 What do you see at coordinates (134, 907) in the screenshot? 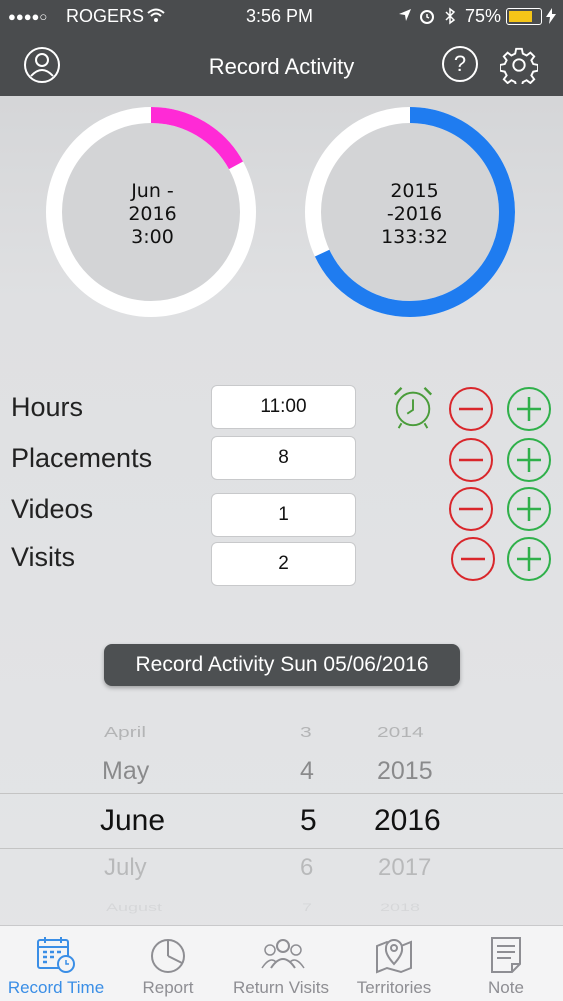
I see `picker-month: August` at bounding box center [134, 907].